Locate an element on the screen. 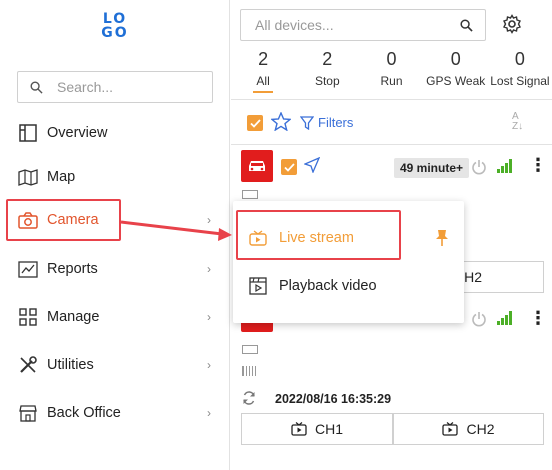 The height and width of the screenshot is (470, 552). sort-az-icon: A Z↓ is located at coordinates (517, 122).